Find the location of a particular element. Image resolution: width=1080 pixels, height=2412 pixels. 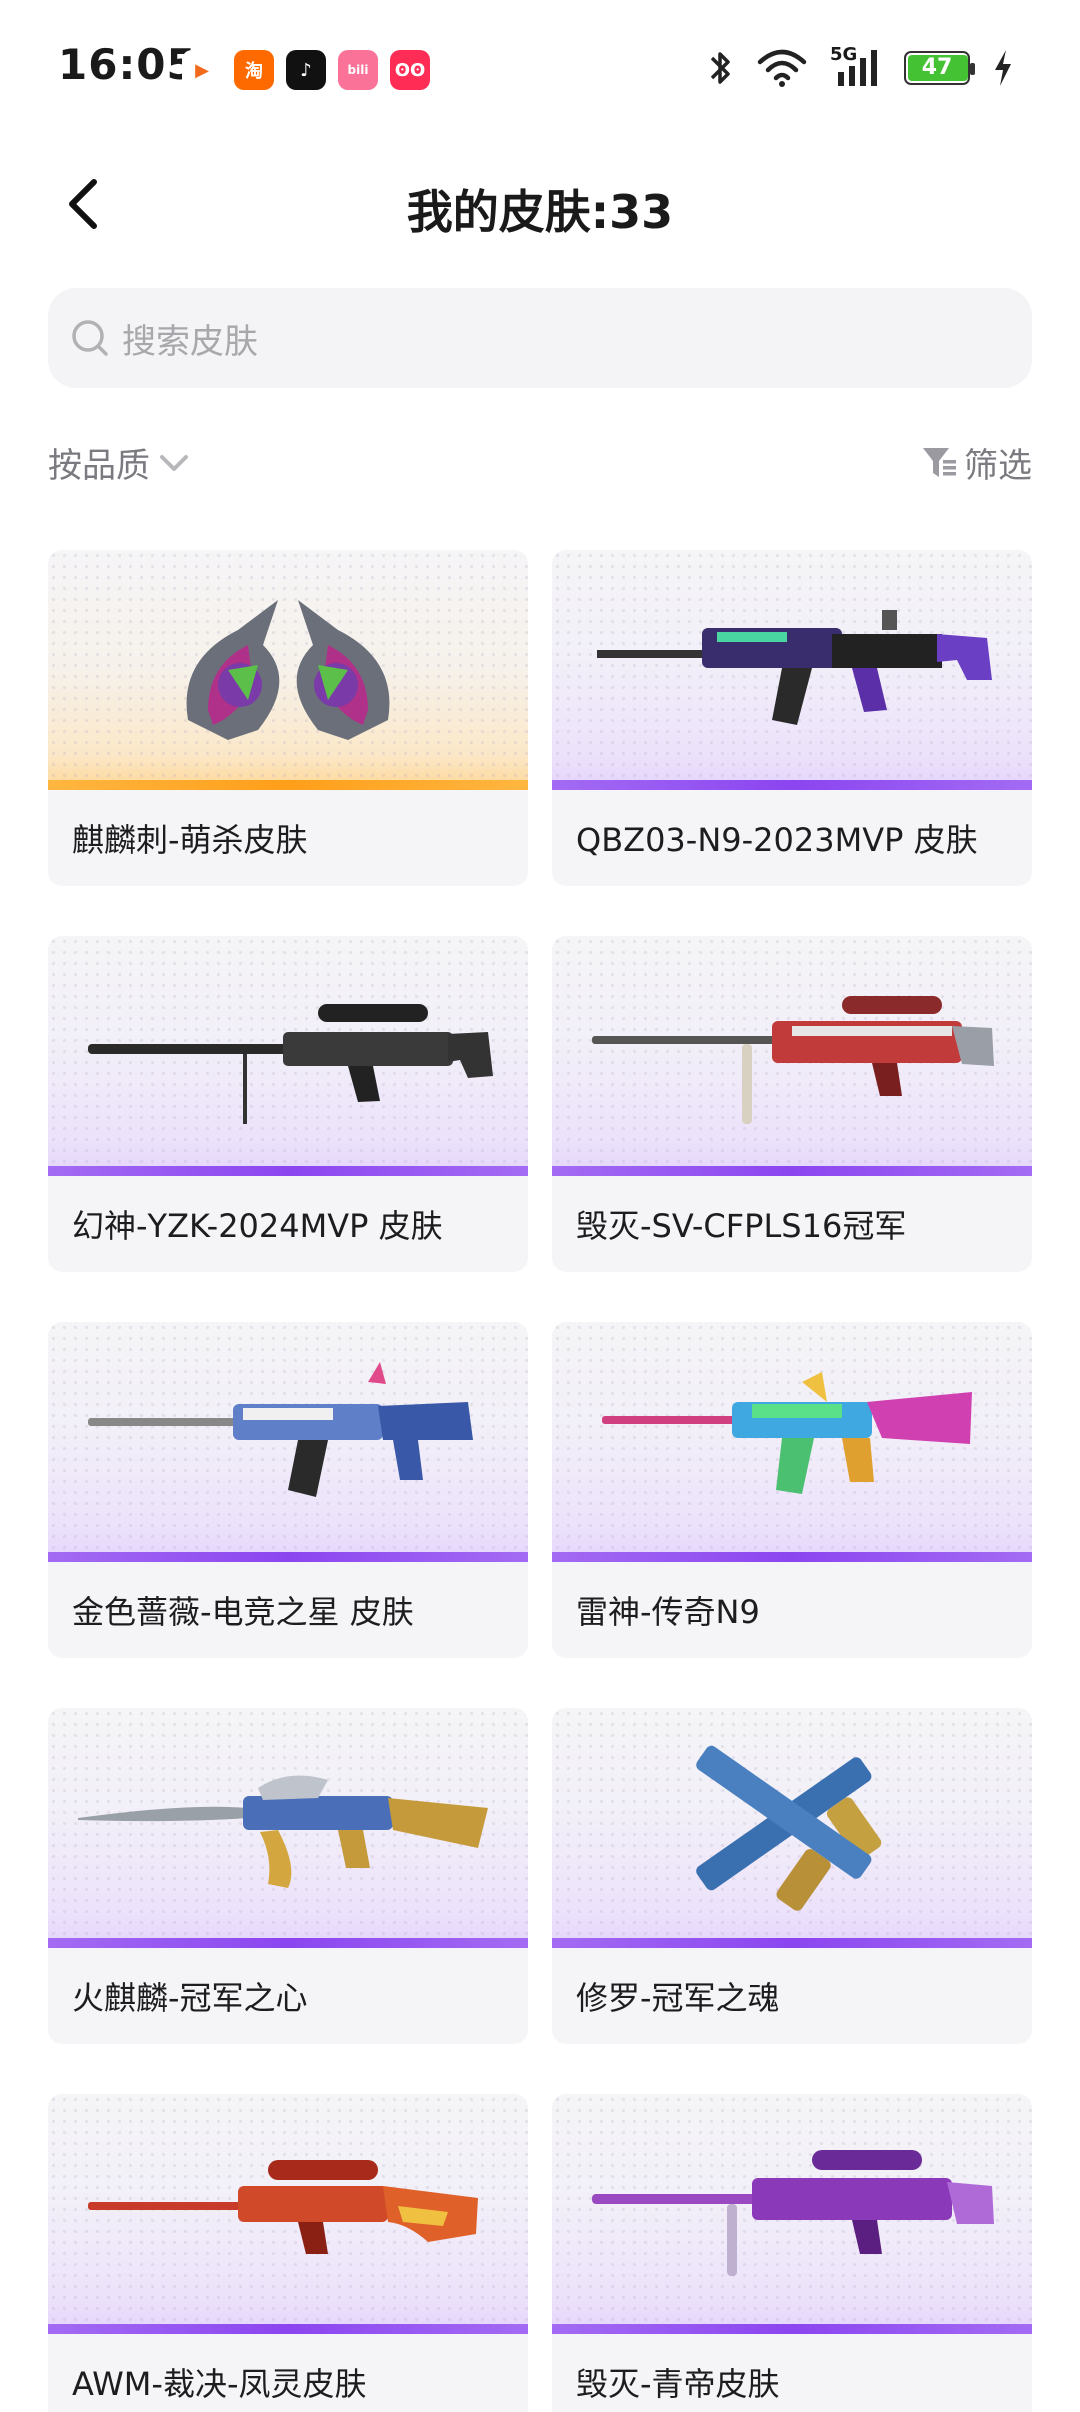

taobao-icon: 淘 is located at coordinates (254, 70).